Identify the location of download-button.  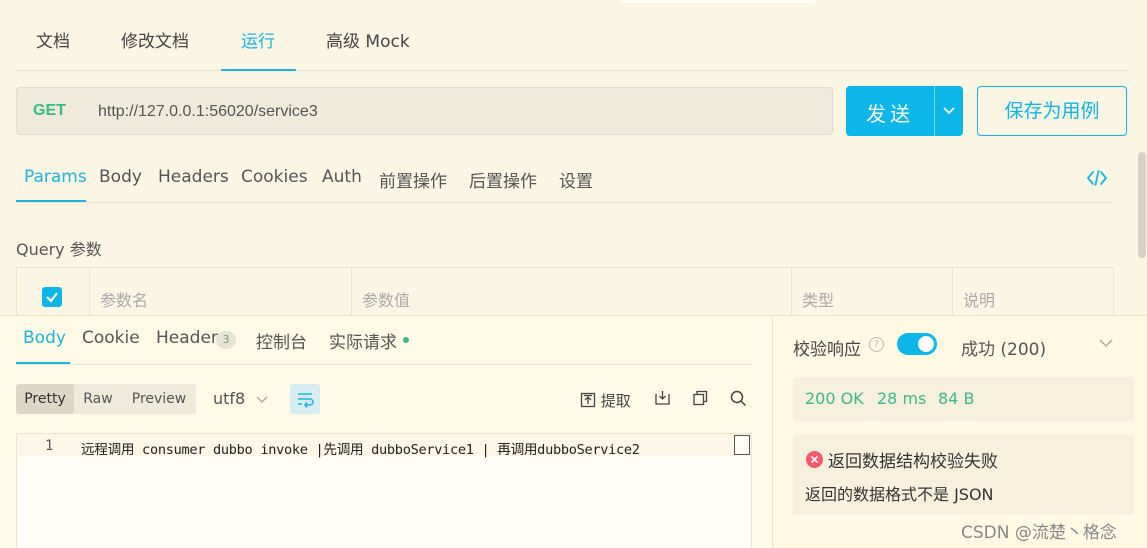
(662, 400).